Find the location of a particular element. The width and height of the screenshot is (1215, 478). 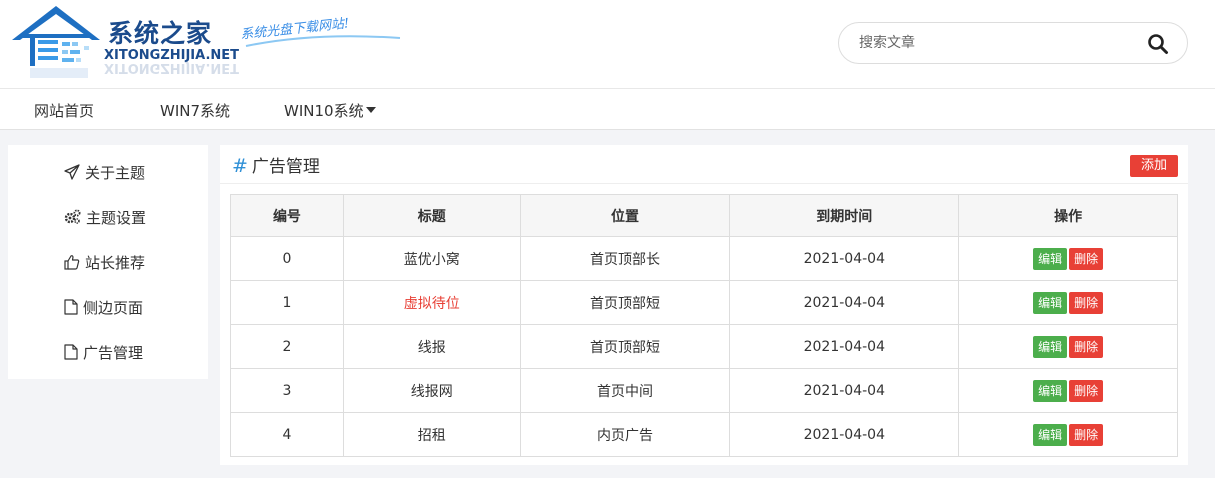

table-row: 4 招租 内页广告 2021-04-04 编辑 删除 is located at coordinates (704, 434).